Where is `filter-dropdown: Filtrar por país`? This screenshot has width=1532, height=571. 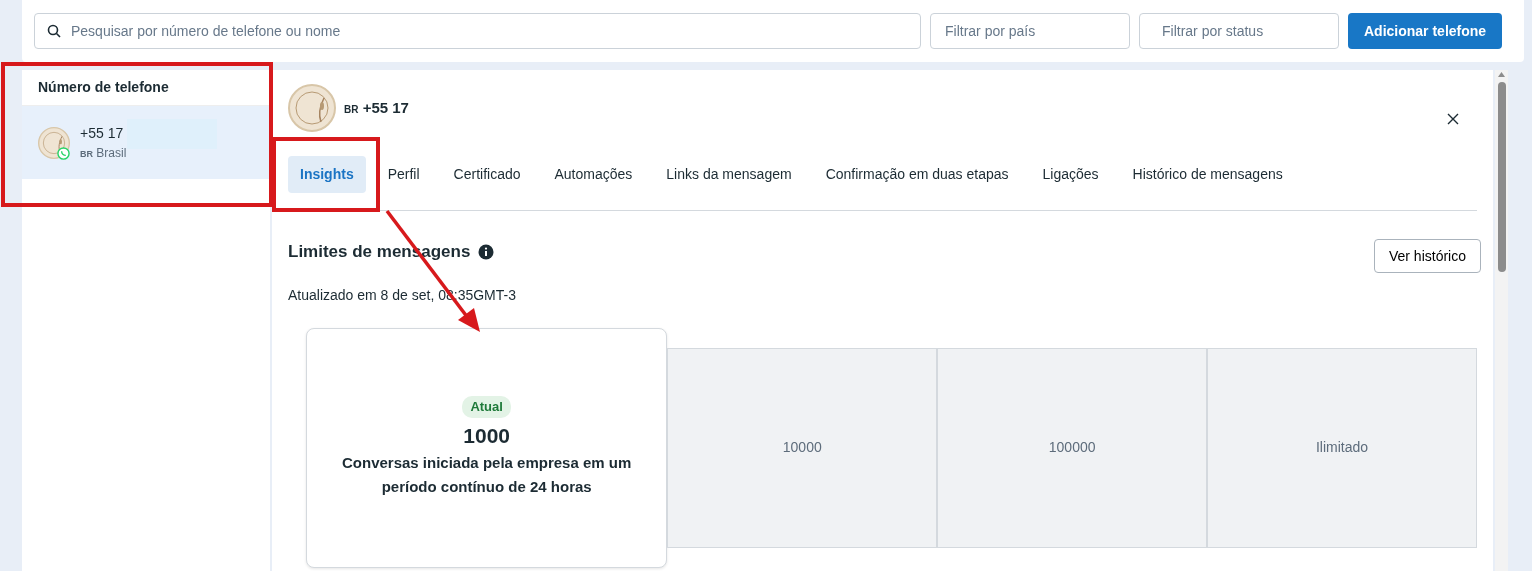 filter-dropdown: Filtrar por país is located at coordinates (1030, 31).